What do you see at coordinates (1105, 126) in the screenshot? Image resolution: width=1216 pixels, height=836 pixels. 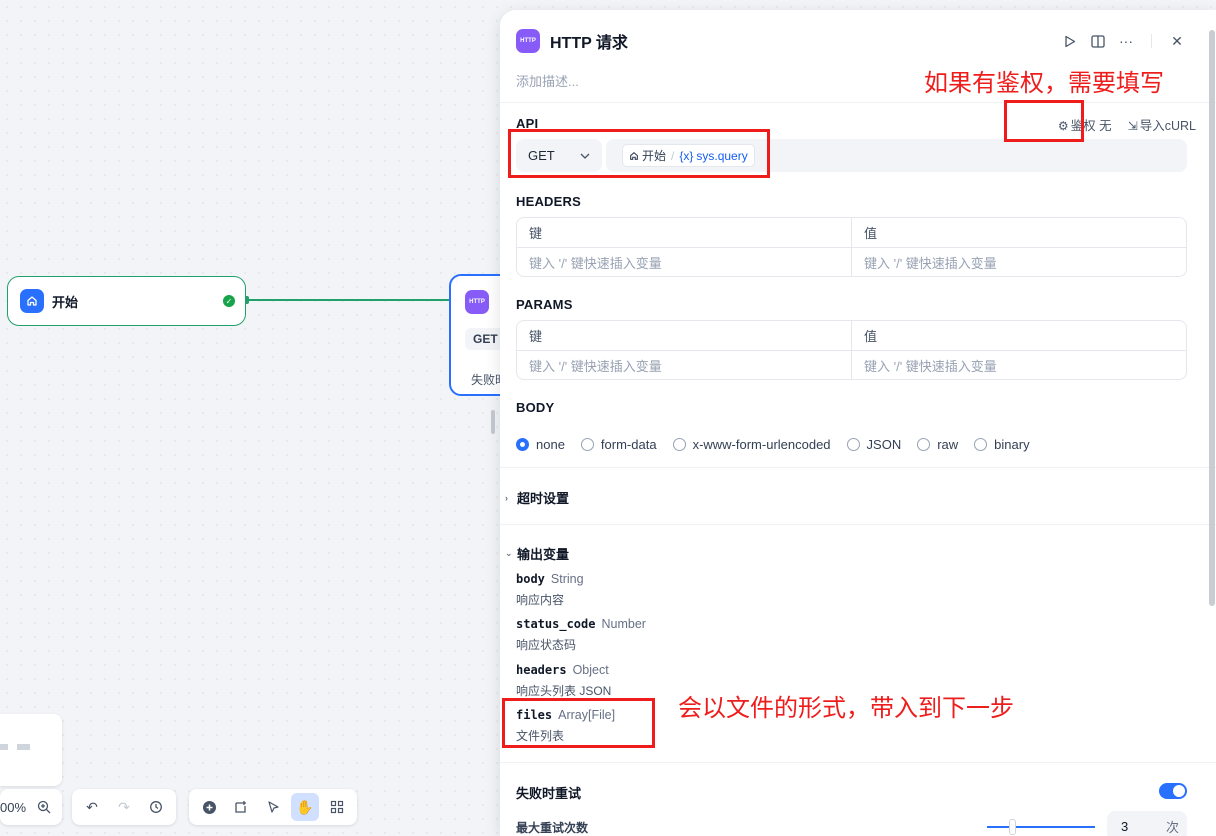 I see `auth-value: 无` at bounding box center [1105, 126].